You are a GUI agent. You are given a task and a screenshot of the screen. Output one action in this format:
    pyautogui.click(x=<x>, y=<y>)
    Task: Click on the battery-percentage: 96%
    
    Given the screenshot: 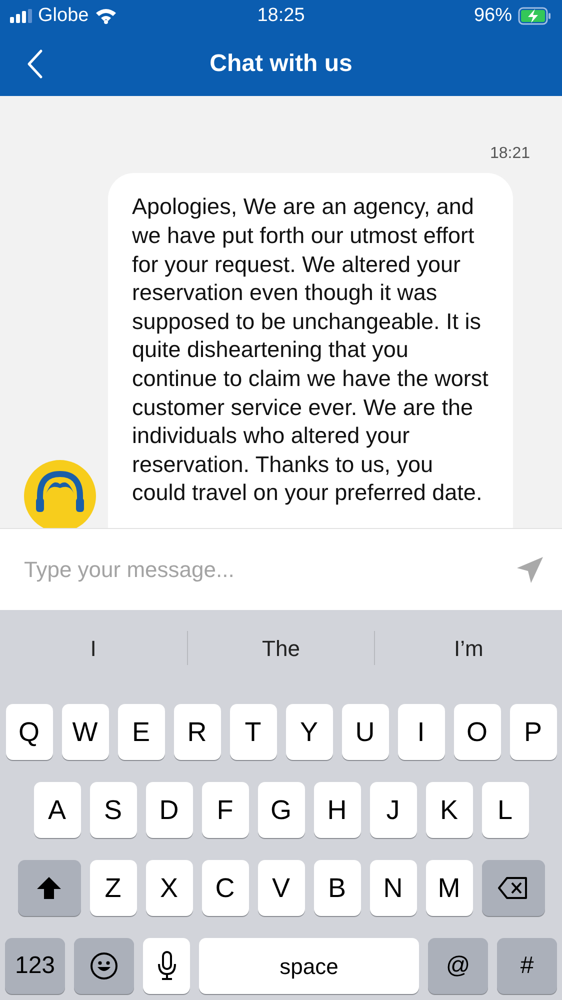 What is the action you would take?
    pyautogui.click(x=493, y=16)
    